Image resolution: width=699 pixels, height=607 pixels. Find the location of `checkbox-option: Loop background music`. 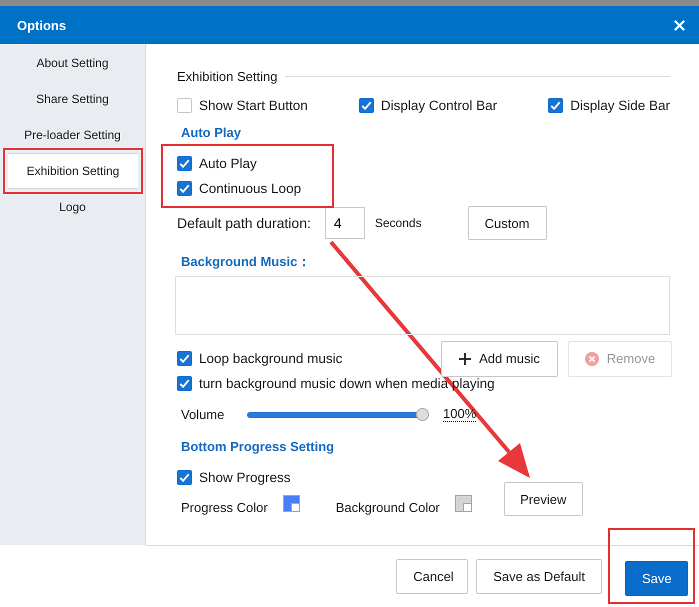

checkbox-option: Loop background music is located at coordinates (259, 358).